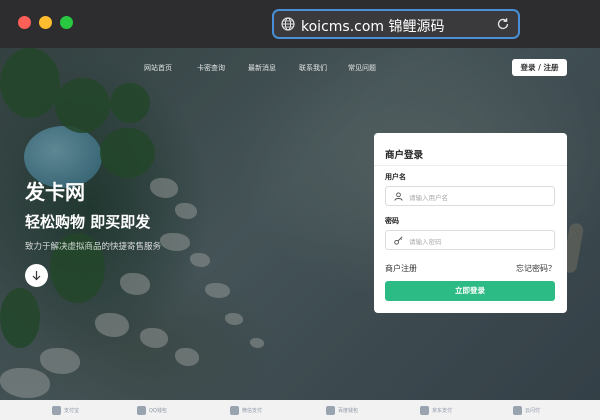  What do you see at coordinates (517, 410) in the screenshot?
I see `union-pay-icon` at bounding box center [517, 410].